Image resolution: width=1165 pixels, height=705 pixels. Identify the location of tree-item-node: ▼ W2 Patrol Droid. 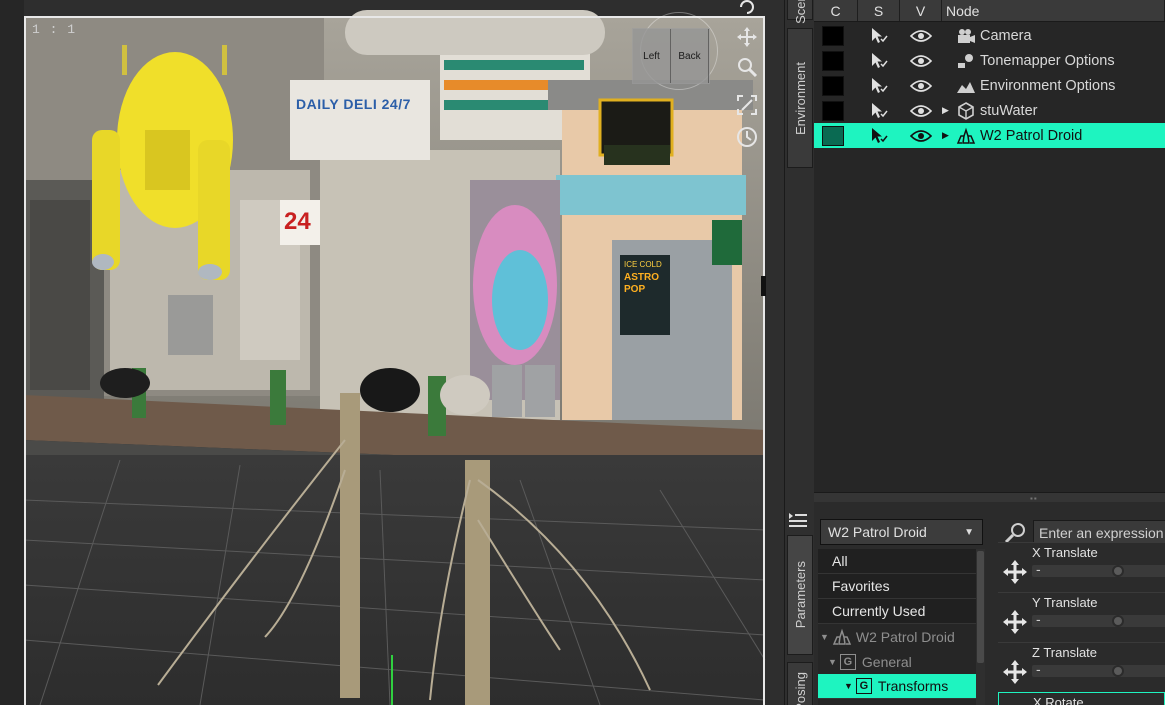
(897, 636).